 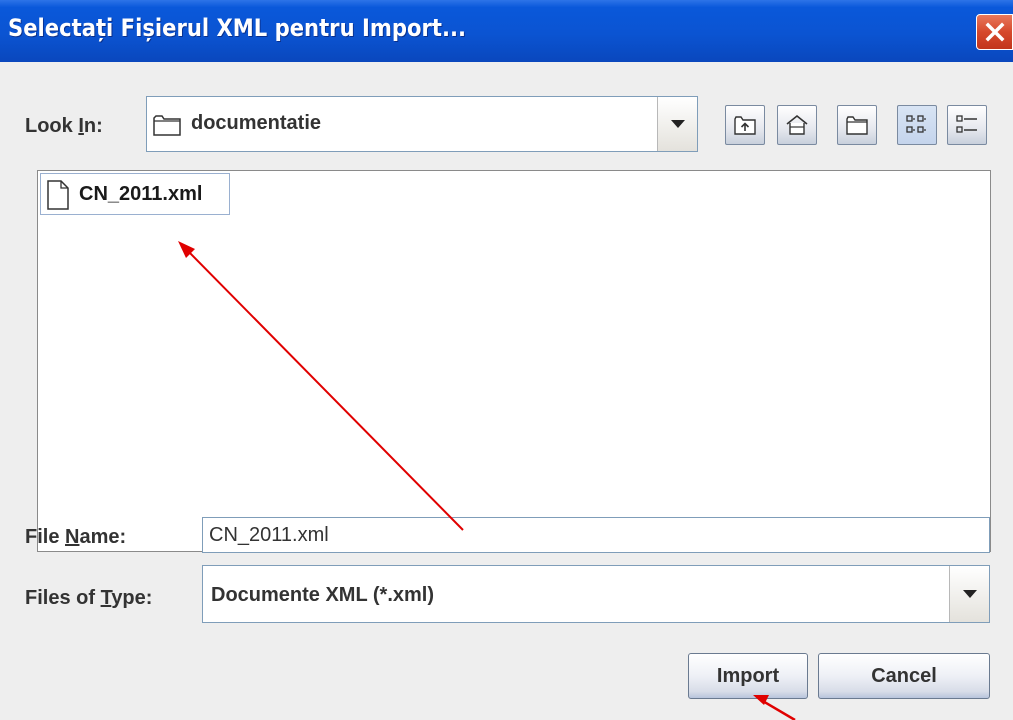 I want to click on file-name-label: File Name:, so click(x=76, y=537).